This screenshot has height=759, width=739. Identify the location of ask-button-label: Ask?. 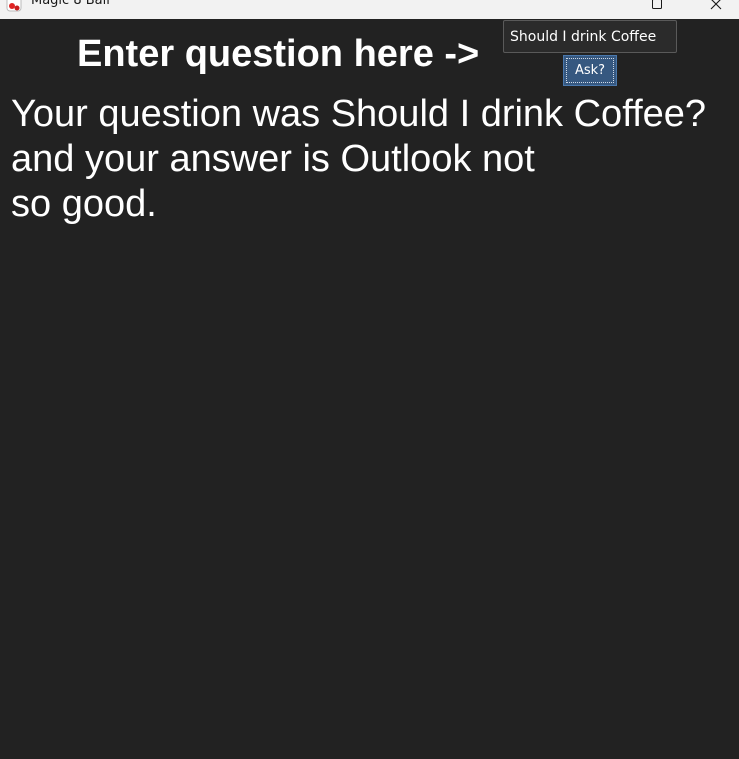
(590, 70).